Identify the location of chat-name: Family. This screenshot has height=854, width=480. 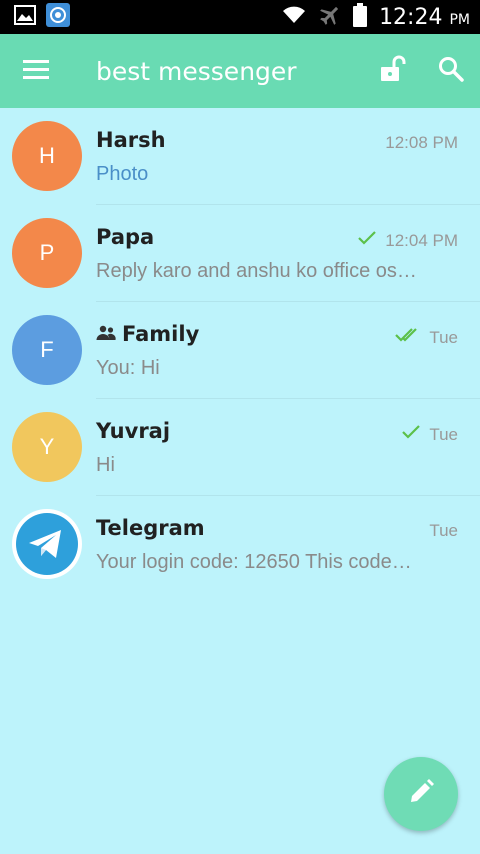
(147, 334).